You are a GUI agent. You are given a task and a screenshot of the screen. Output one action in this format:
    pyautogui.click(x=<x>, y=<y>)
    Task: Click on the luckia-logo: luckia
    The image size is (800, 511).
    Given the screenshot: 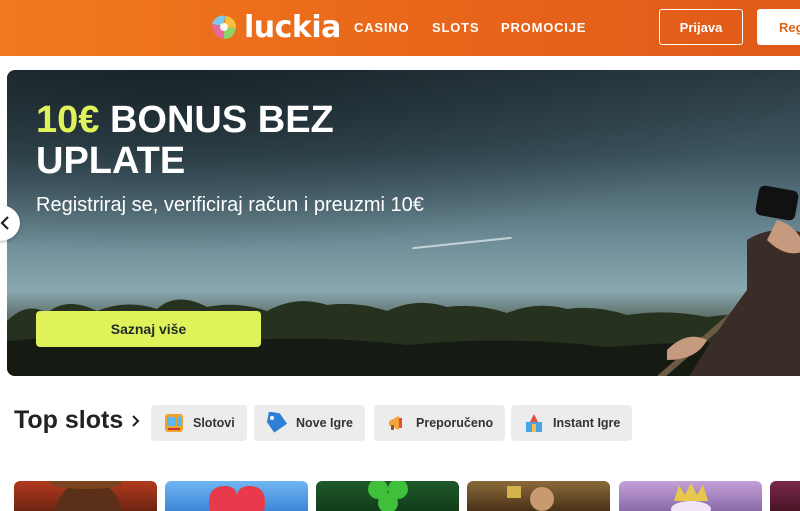 What is the action you would take?
    pyautogui.click(x=274, y=27)
    